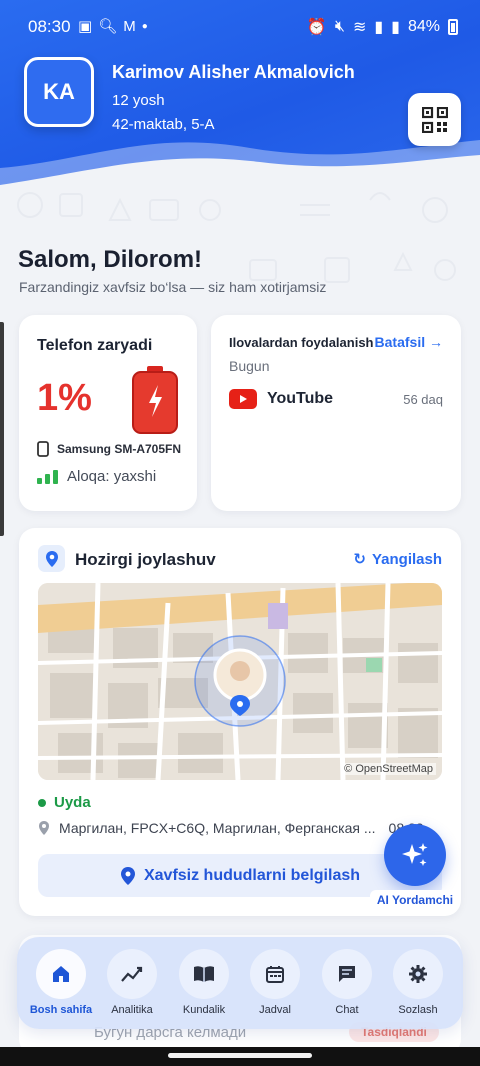 The width and height of the screenshot is (480, 1066). I want to click on analytics-icon, so click(132, 974).